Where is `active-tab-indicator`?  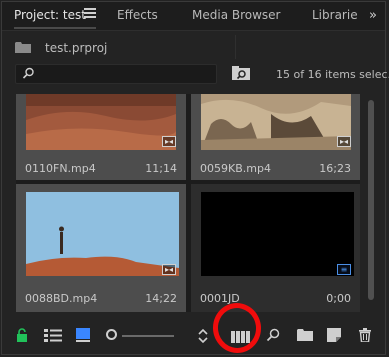 active-tab-indicator is located at coordinates (55, 28).